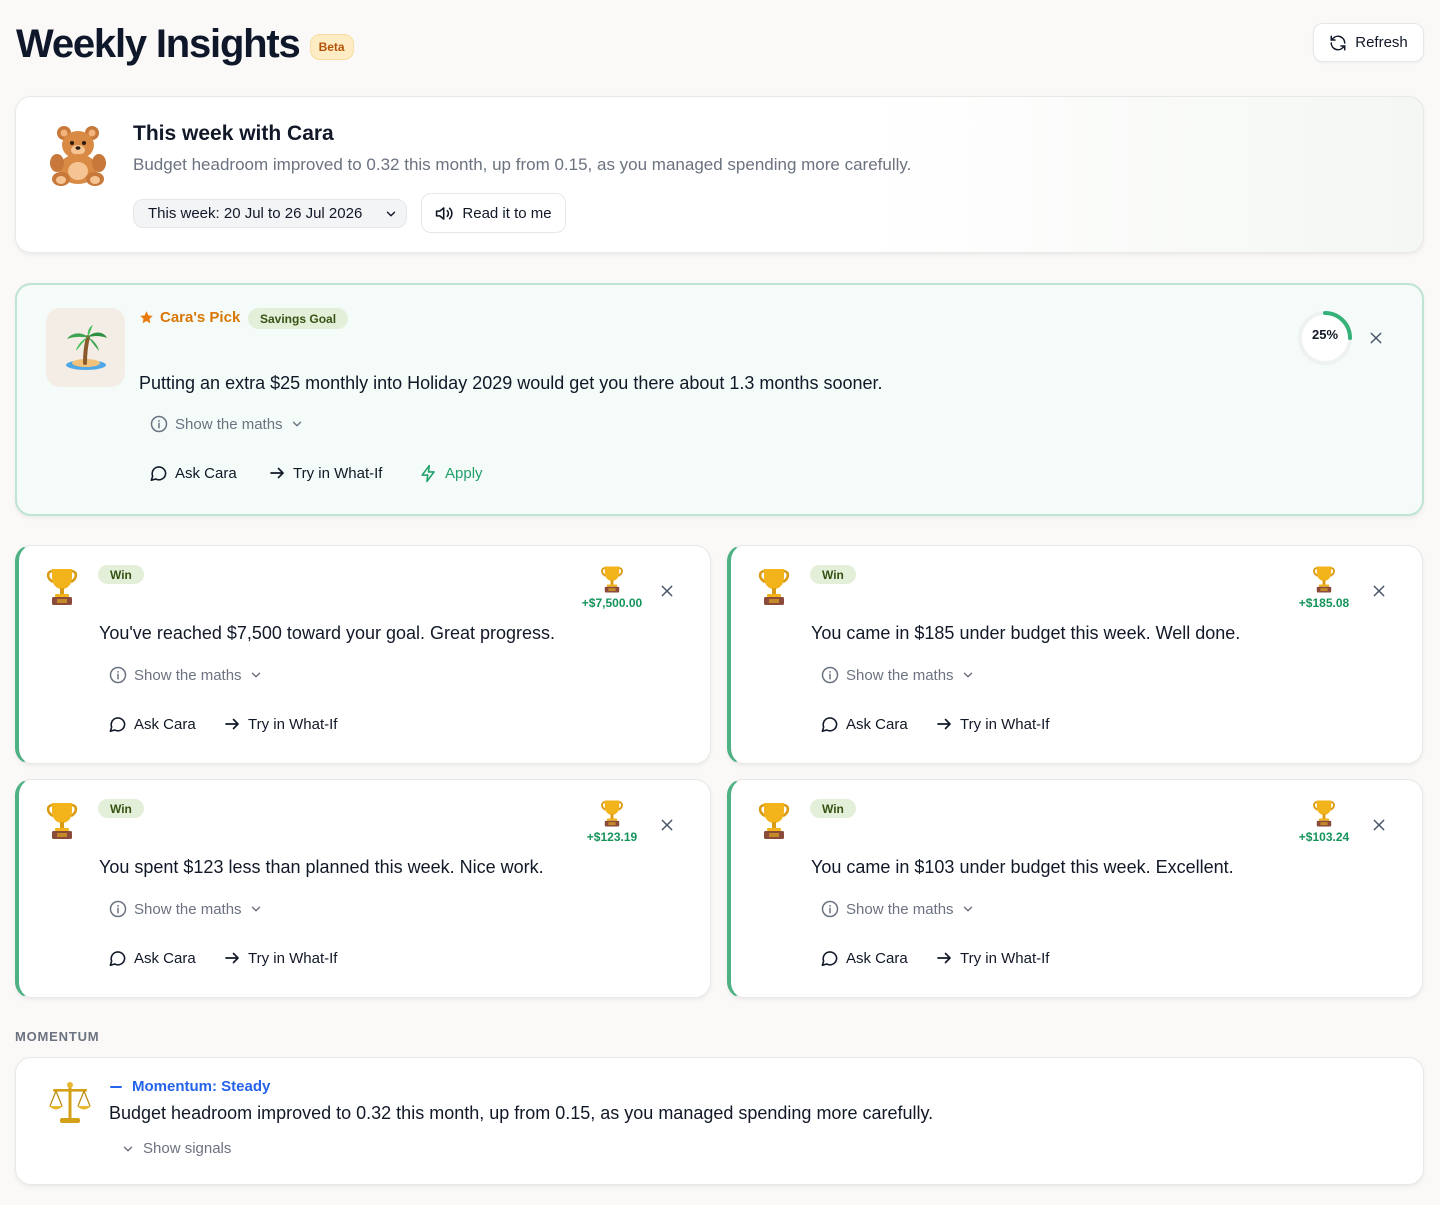  What do you see at coordinates (1324, 603) in the screenshot?
I see `win-amount: +$185.08` at bounding box center [1324, 603].